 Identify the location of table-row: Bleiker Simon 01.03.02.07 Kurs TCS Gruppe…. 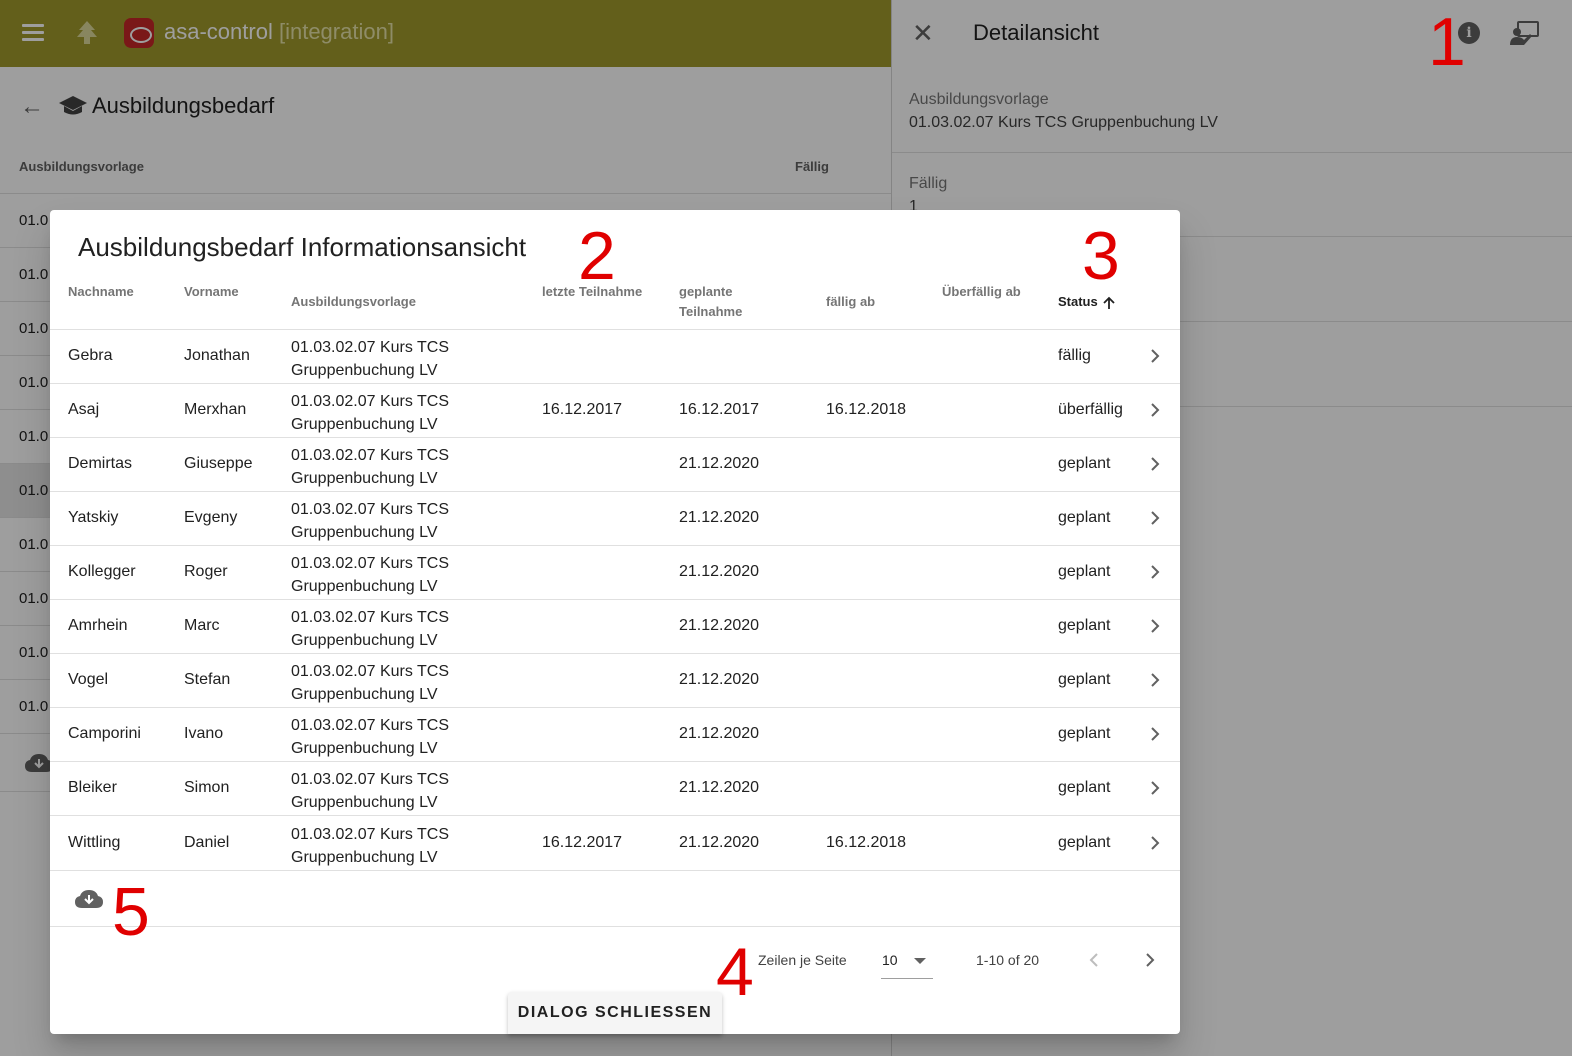
(615, 789).